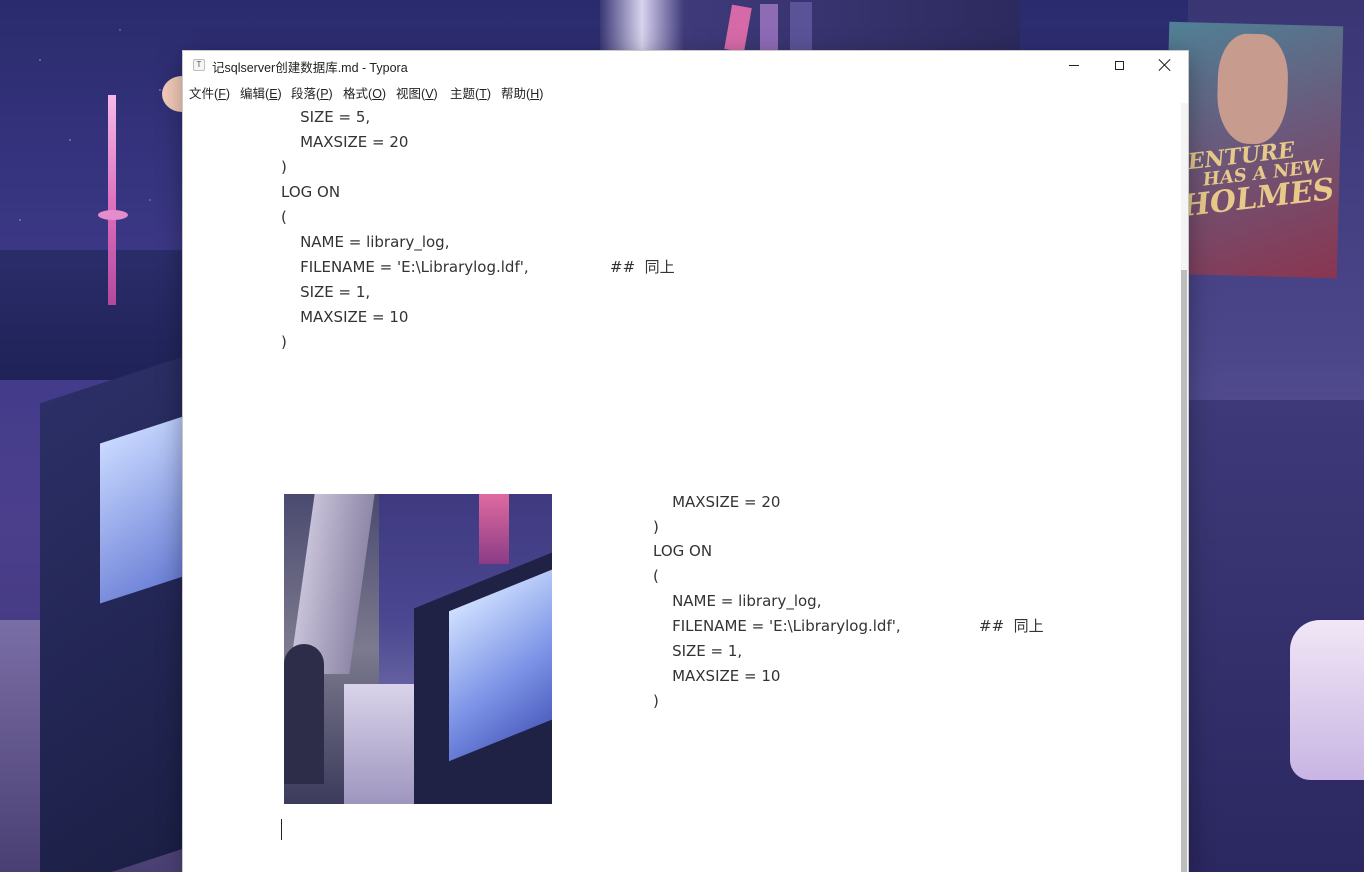 This screenshot has height=872, width=1364. Describe the element at coordinates (324, 94) in the screenshot. I see `menu-accelerator: P` at that location.